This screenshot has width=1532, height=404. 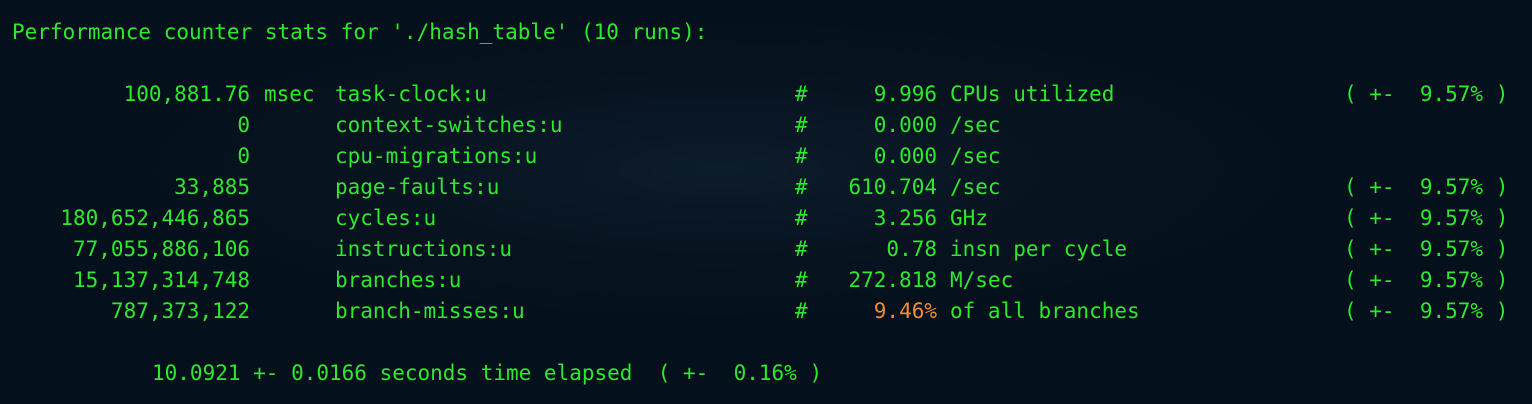 What do you see at coordinates (212, 187) in the screenshot?
I see `stat-value: 33,885` at bounding box center [212, 187].